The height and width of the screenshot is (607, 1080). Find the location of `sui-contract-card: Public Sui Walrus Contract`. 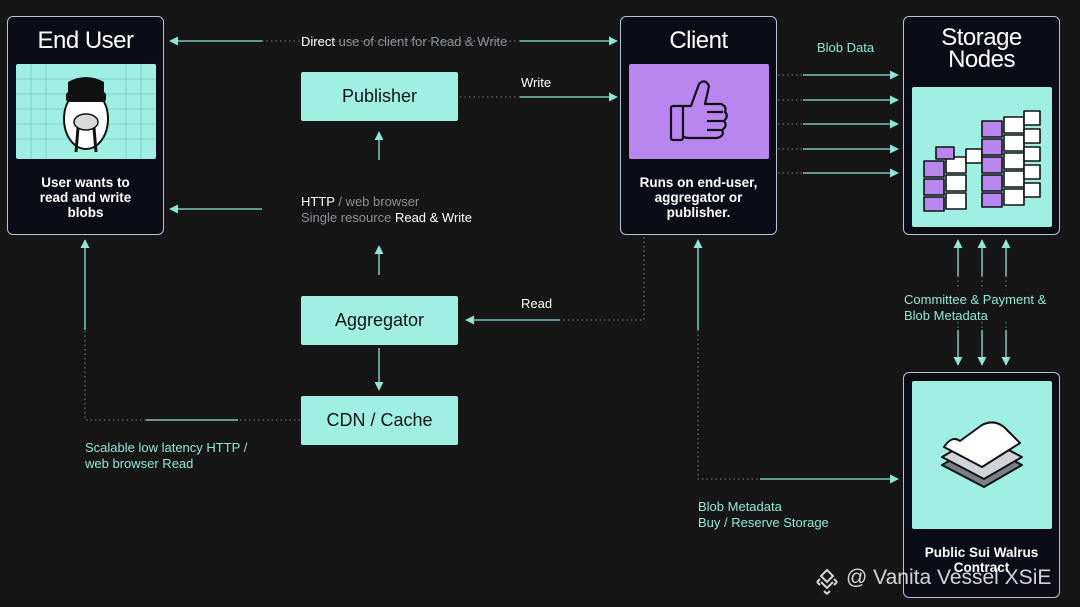

sui-contract-card: Public Sui Walrus Contract is located at coordinates (981, 485).